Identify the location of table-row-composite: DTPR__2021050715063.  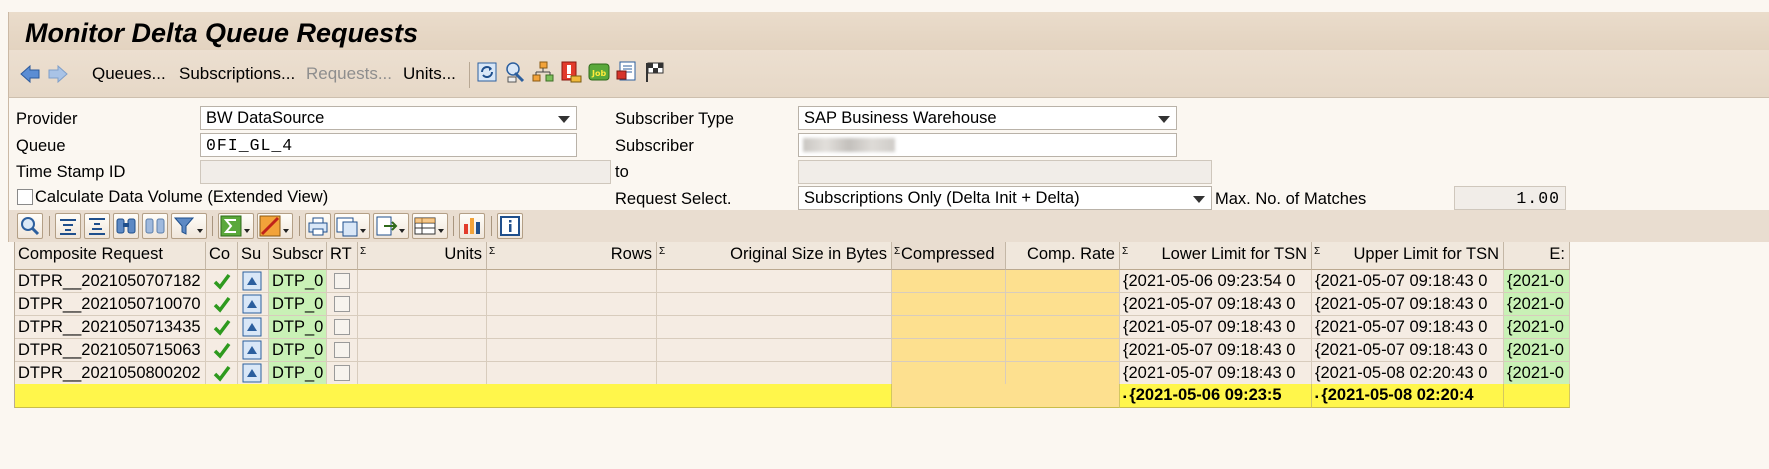
(110, 350).